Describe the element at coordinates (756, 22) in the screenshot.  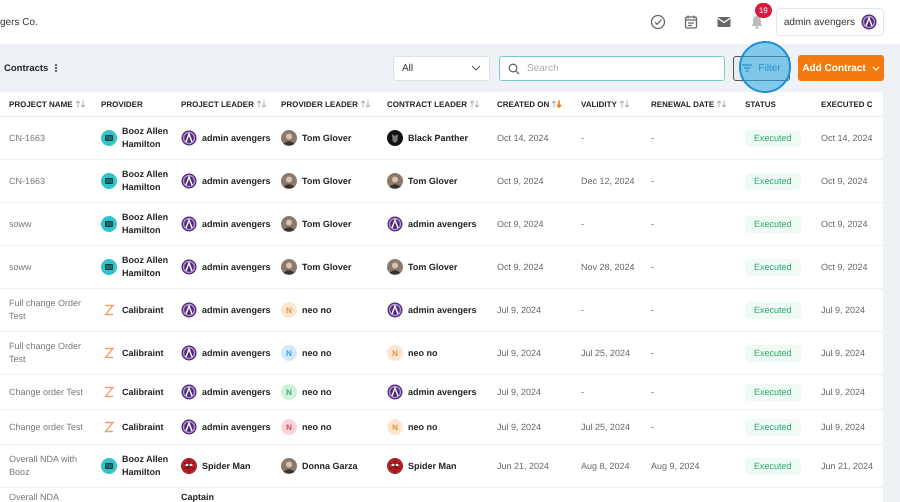
I see `bell-icon` at that location.